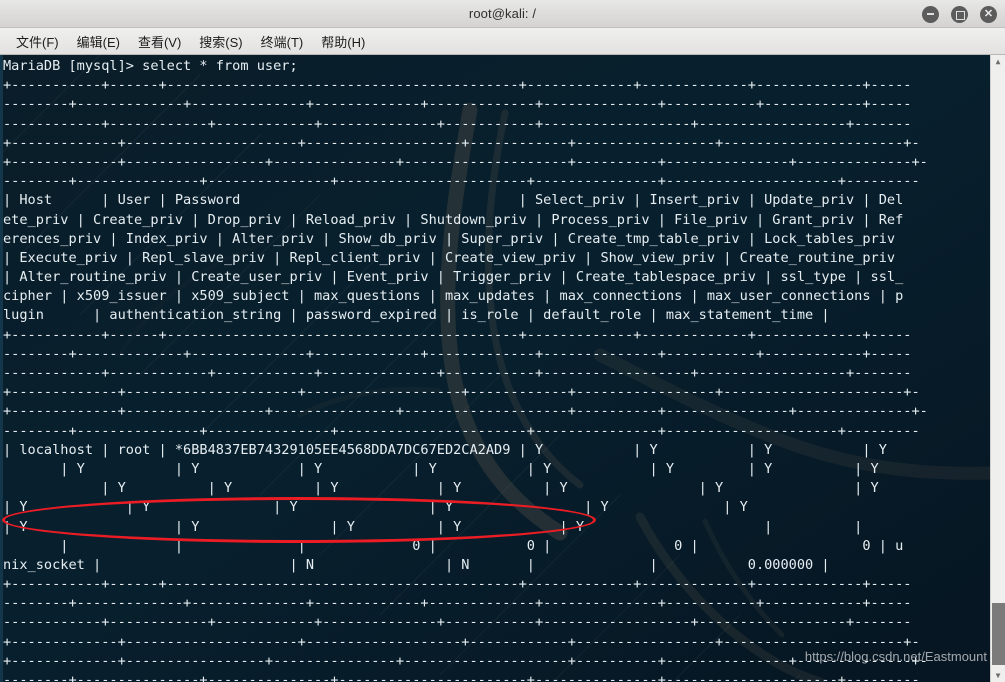  I want to click on terminal-line: | Y | Y | Y | Y | Y | Y | Y | Y, so click(441, 468).